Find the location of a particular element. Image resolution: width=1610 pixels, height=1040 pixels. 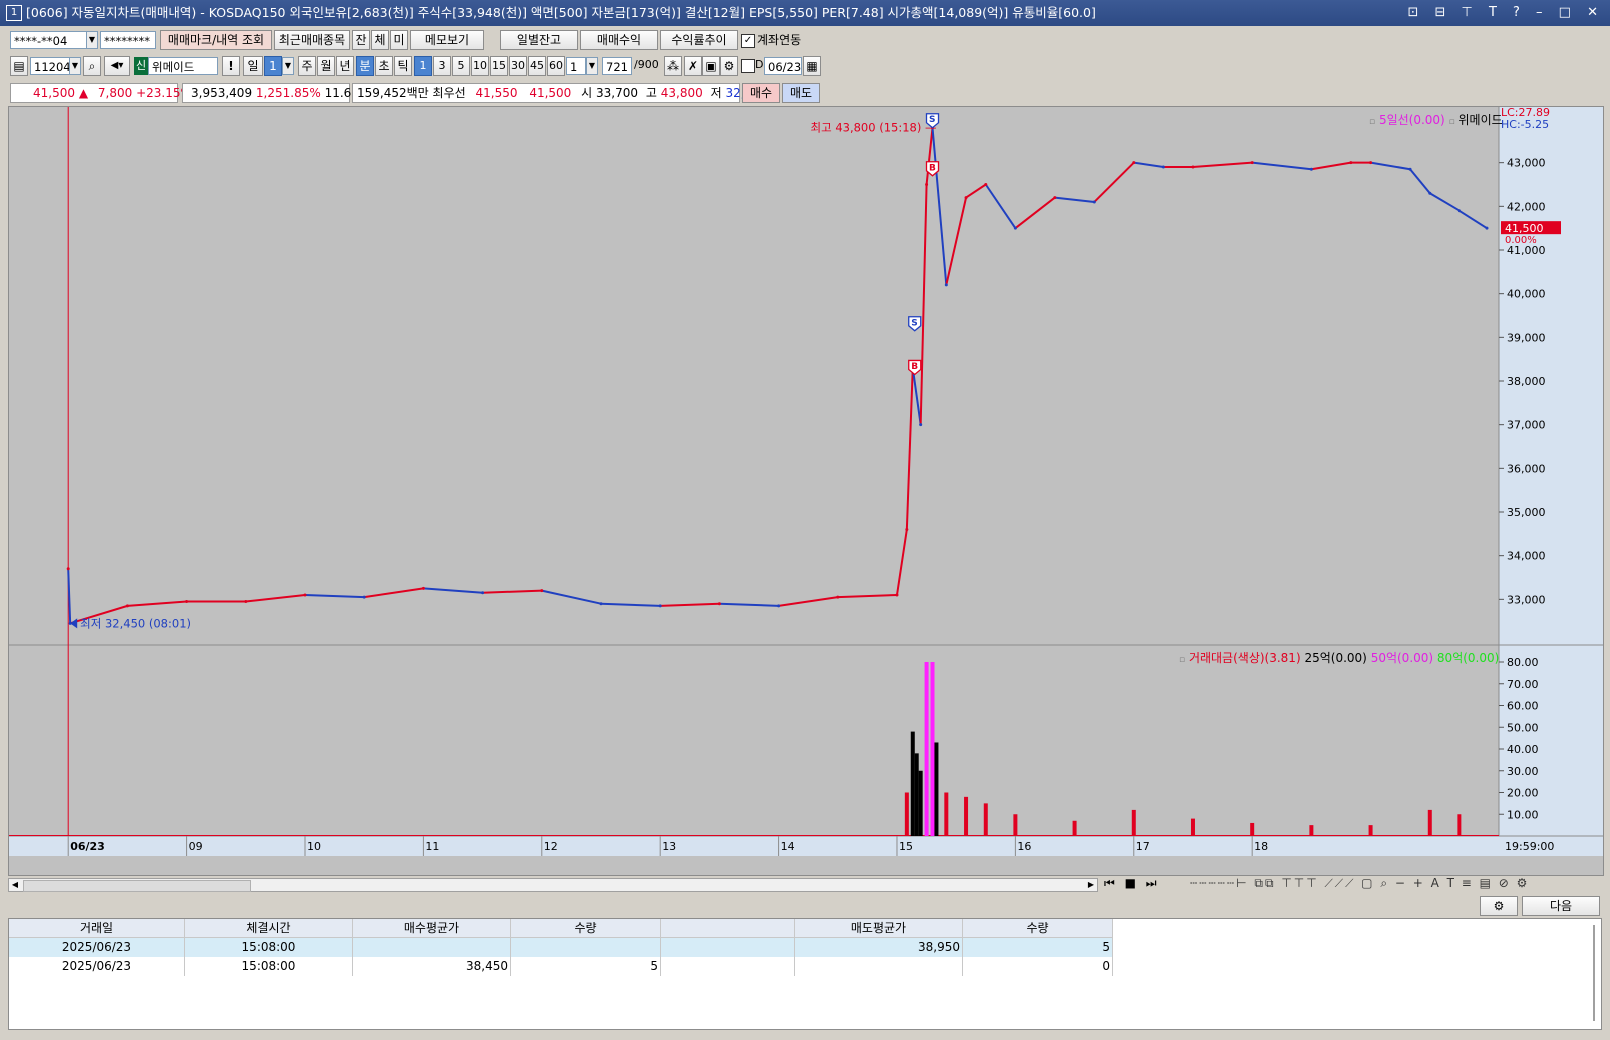

volume-y-tick-label: 70.00 is located at coordinates (1523, 684).